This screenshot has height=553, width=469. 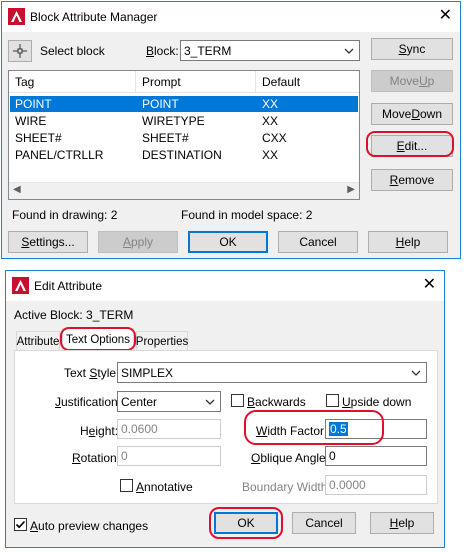 What do you see at coordinates (98, 339) in the screenshot?
I see `tab-text-options: Text Options` at bounding box center [98, 339].